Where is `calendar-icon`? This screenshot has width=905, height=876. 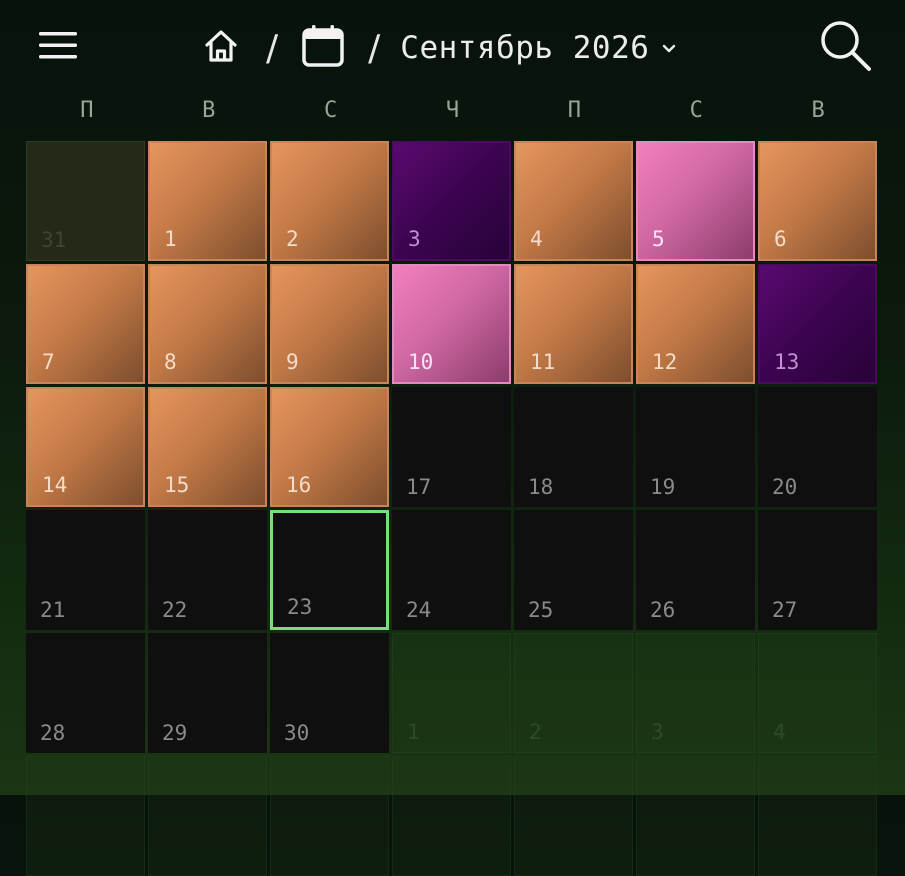
calendar-icon is located at coordinates (323, 48).